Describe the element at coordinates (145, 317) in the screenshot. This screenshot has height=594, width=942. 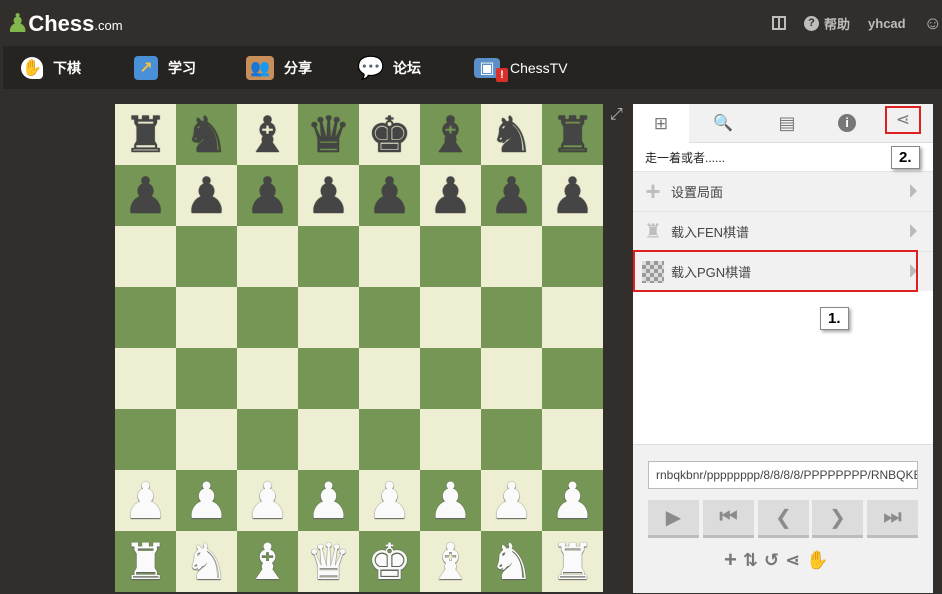
I see `square-a5` at that location.